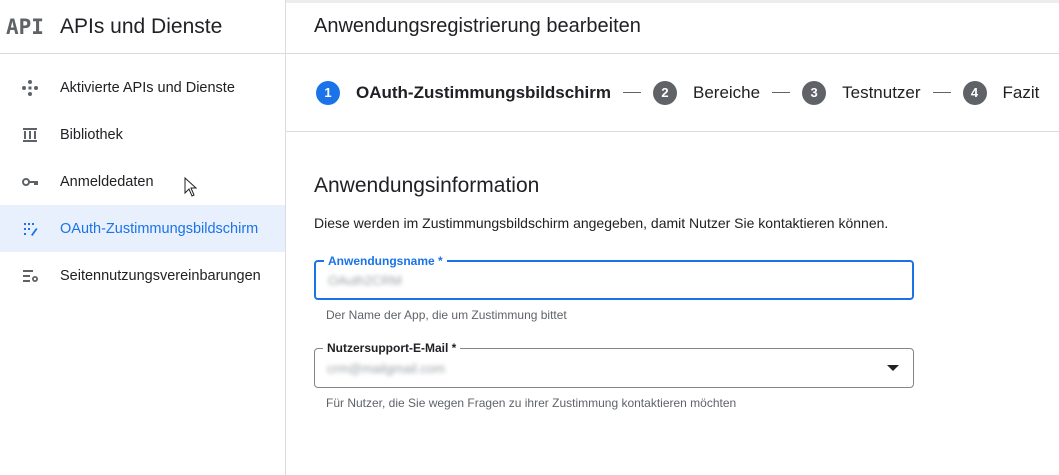 This screenshot has width=1059, height=475. What do you see at coordinates (142, 134) in the screenshot?
I see `sidebar-item-library: Bibliothek` at bounding box center [142, 134].